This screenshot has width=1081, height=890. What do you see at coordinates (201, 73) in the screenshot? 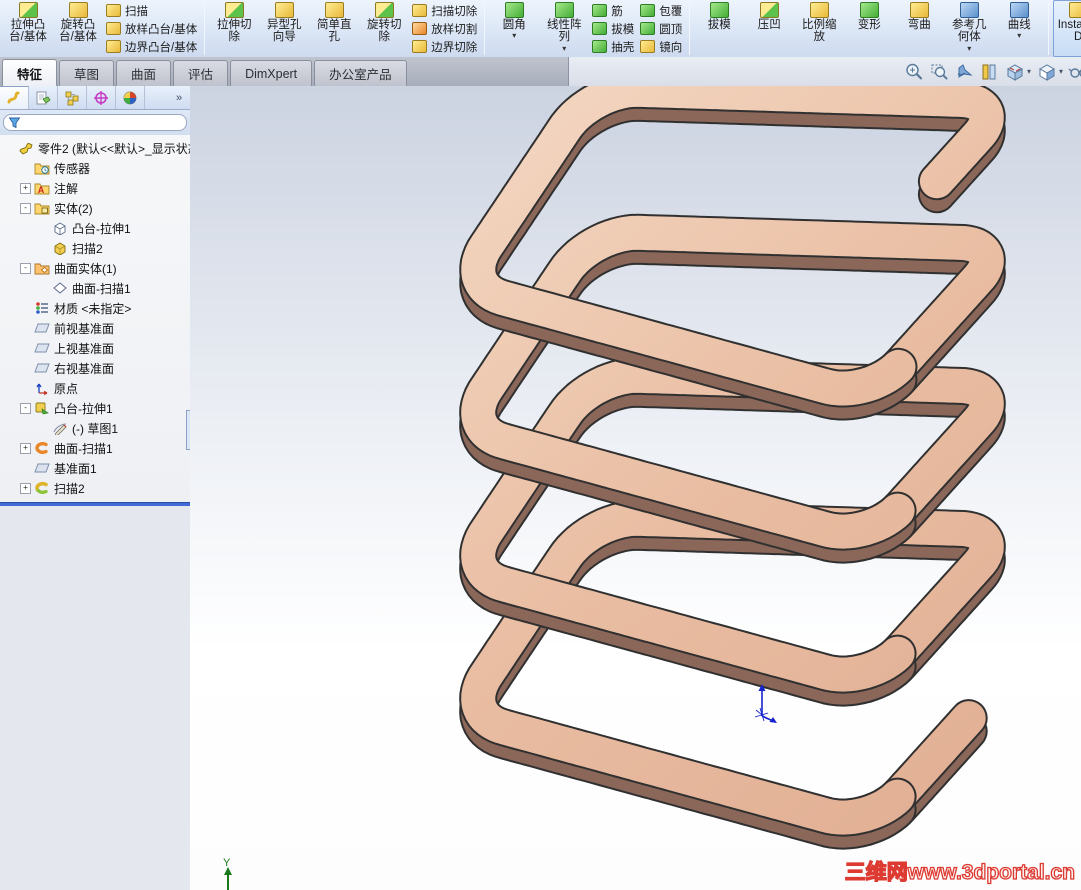
I see `tab-evaluate: 评估` at bounding box center [201, 73].